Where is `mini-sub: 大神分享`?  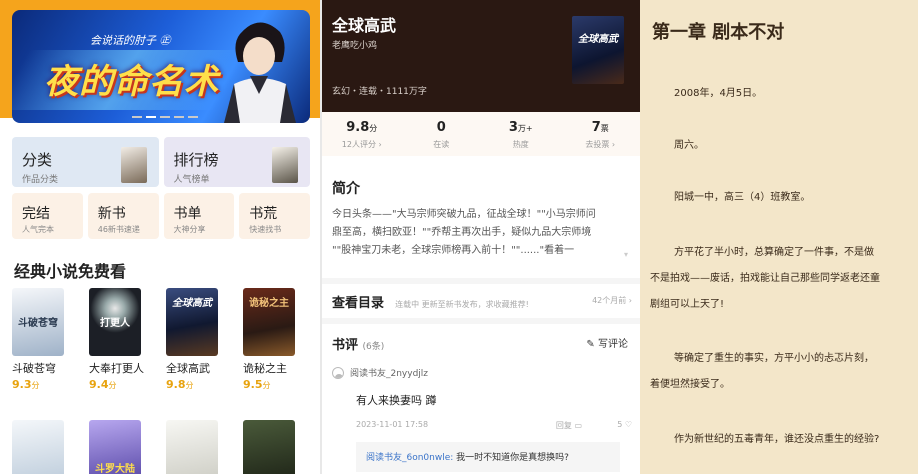 mini-sub: 大神分享 is located at coordinates (189, 229).